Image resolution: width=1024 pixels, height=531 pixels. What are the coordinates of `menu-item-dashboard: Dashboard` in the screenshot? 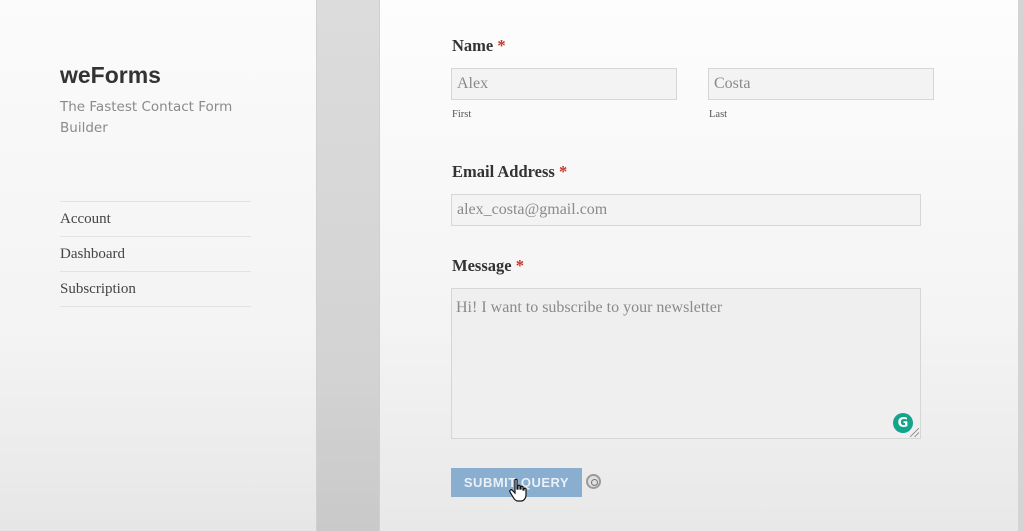 It's located at (155, 254).